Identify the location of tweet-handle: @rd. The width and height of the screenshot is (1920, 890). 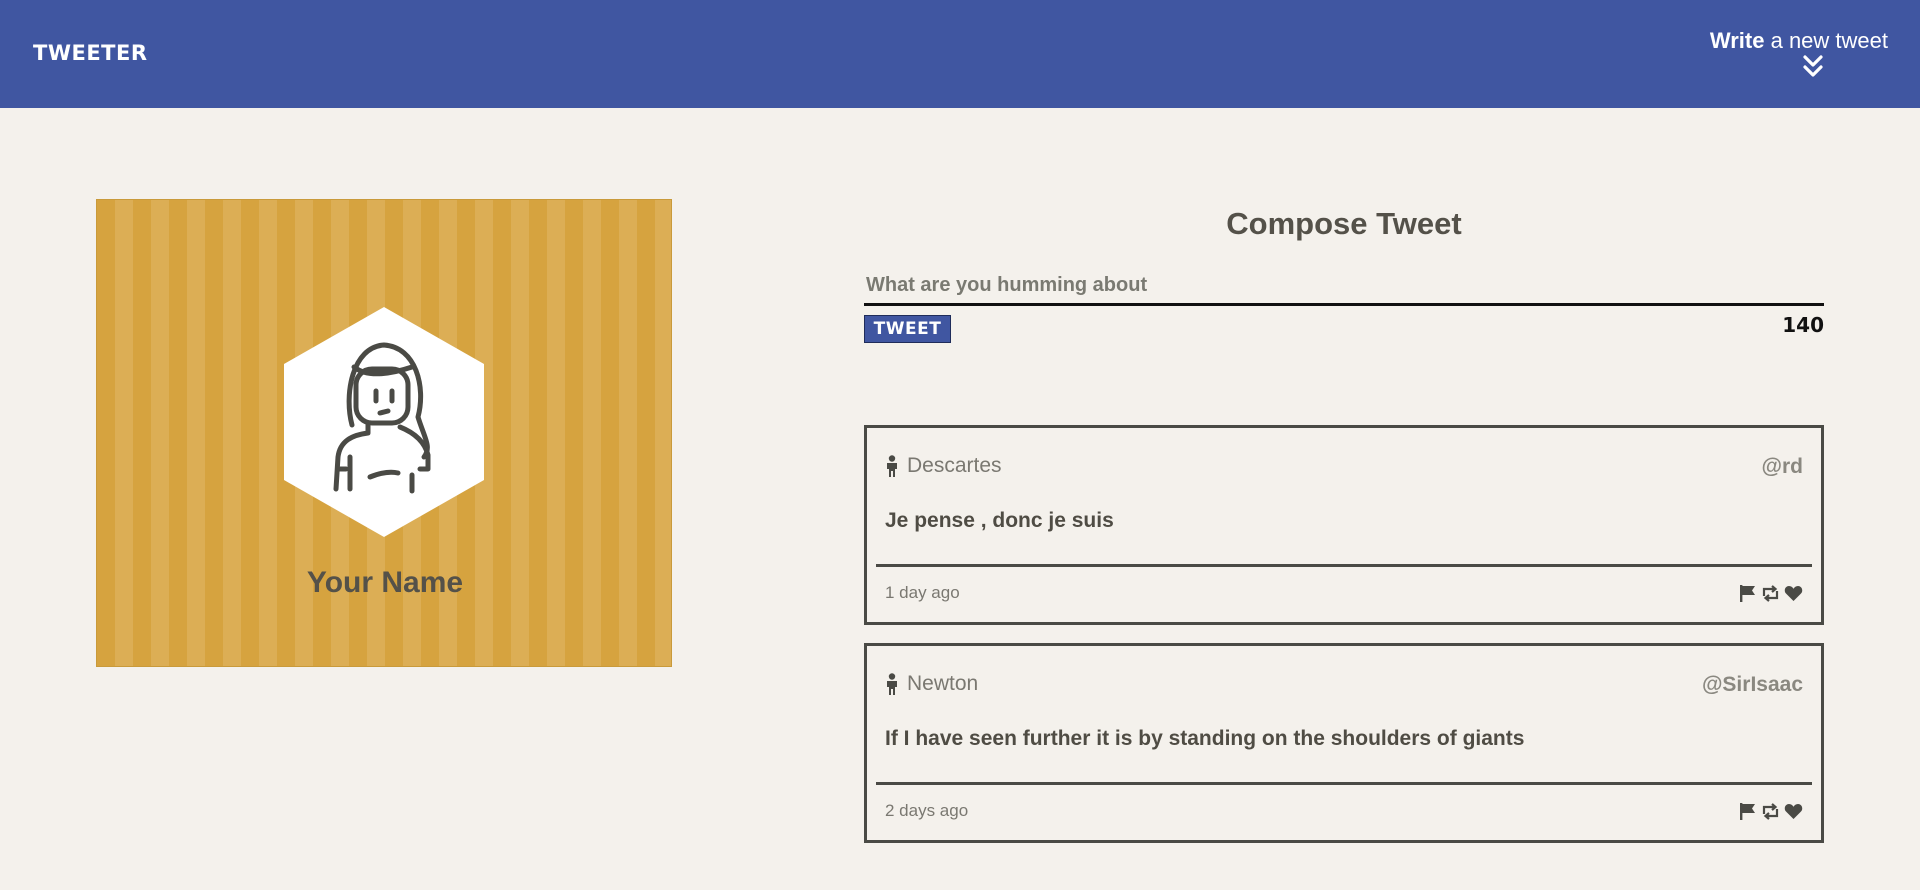
(1782, 467).